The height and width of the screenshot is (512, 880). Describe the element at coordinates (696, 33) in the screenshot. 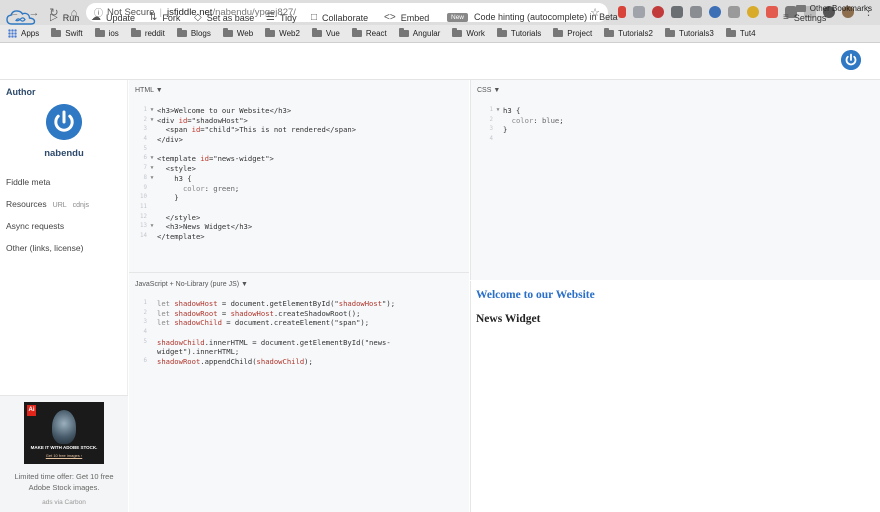

I see `bookmark-label: Tutorials3` at that location.